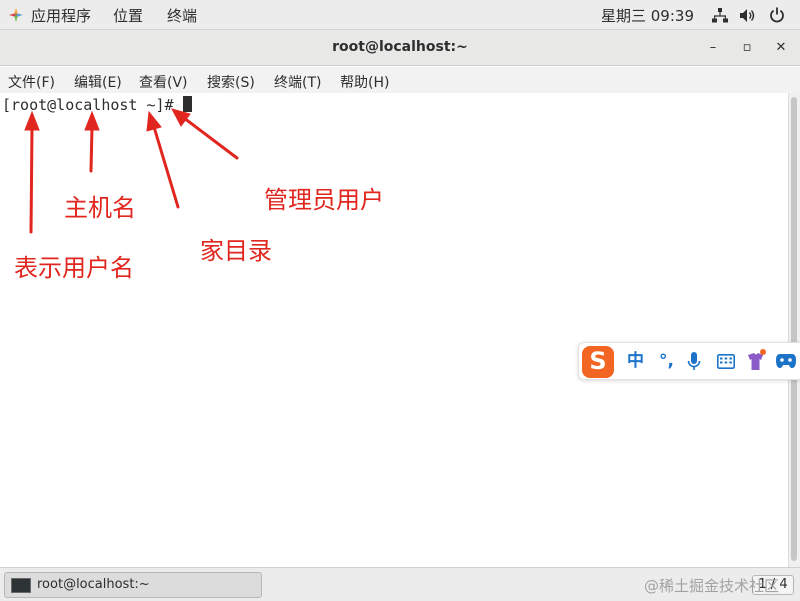  What do you see at coordinates (31, 179) in the screenshot?
I see `arrow-username` at bounding box center [31, 179].